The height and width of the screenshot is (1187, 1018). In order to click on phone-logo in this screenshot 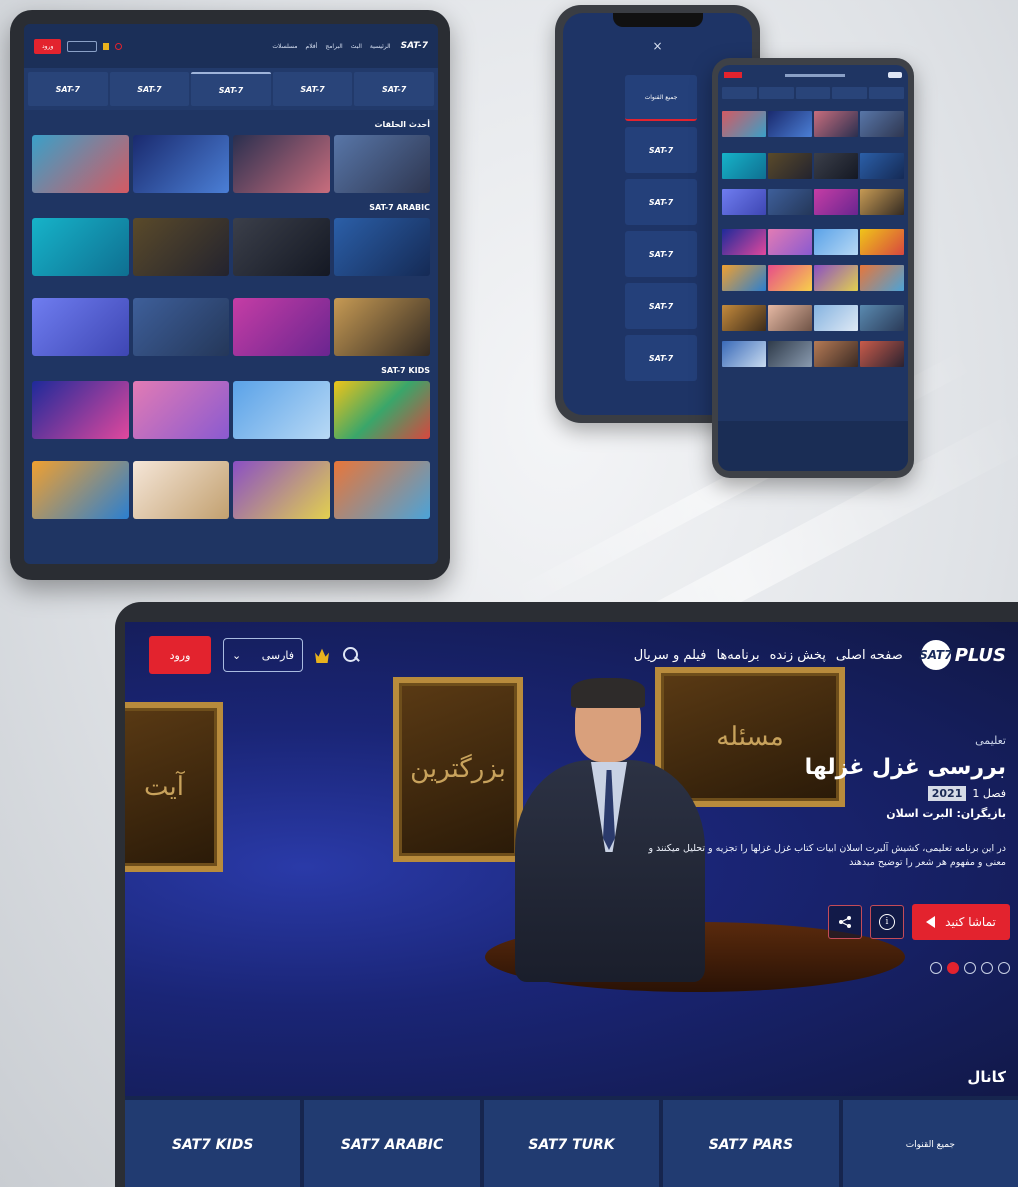, I will do `click(895, 75)`.